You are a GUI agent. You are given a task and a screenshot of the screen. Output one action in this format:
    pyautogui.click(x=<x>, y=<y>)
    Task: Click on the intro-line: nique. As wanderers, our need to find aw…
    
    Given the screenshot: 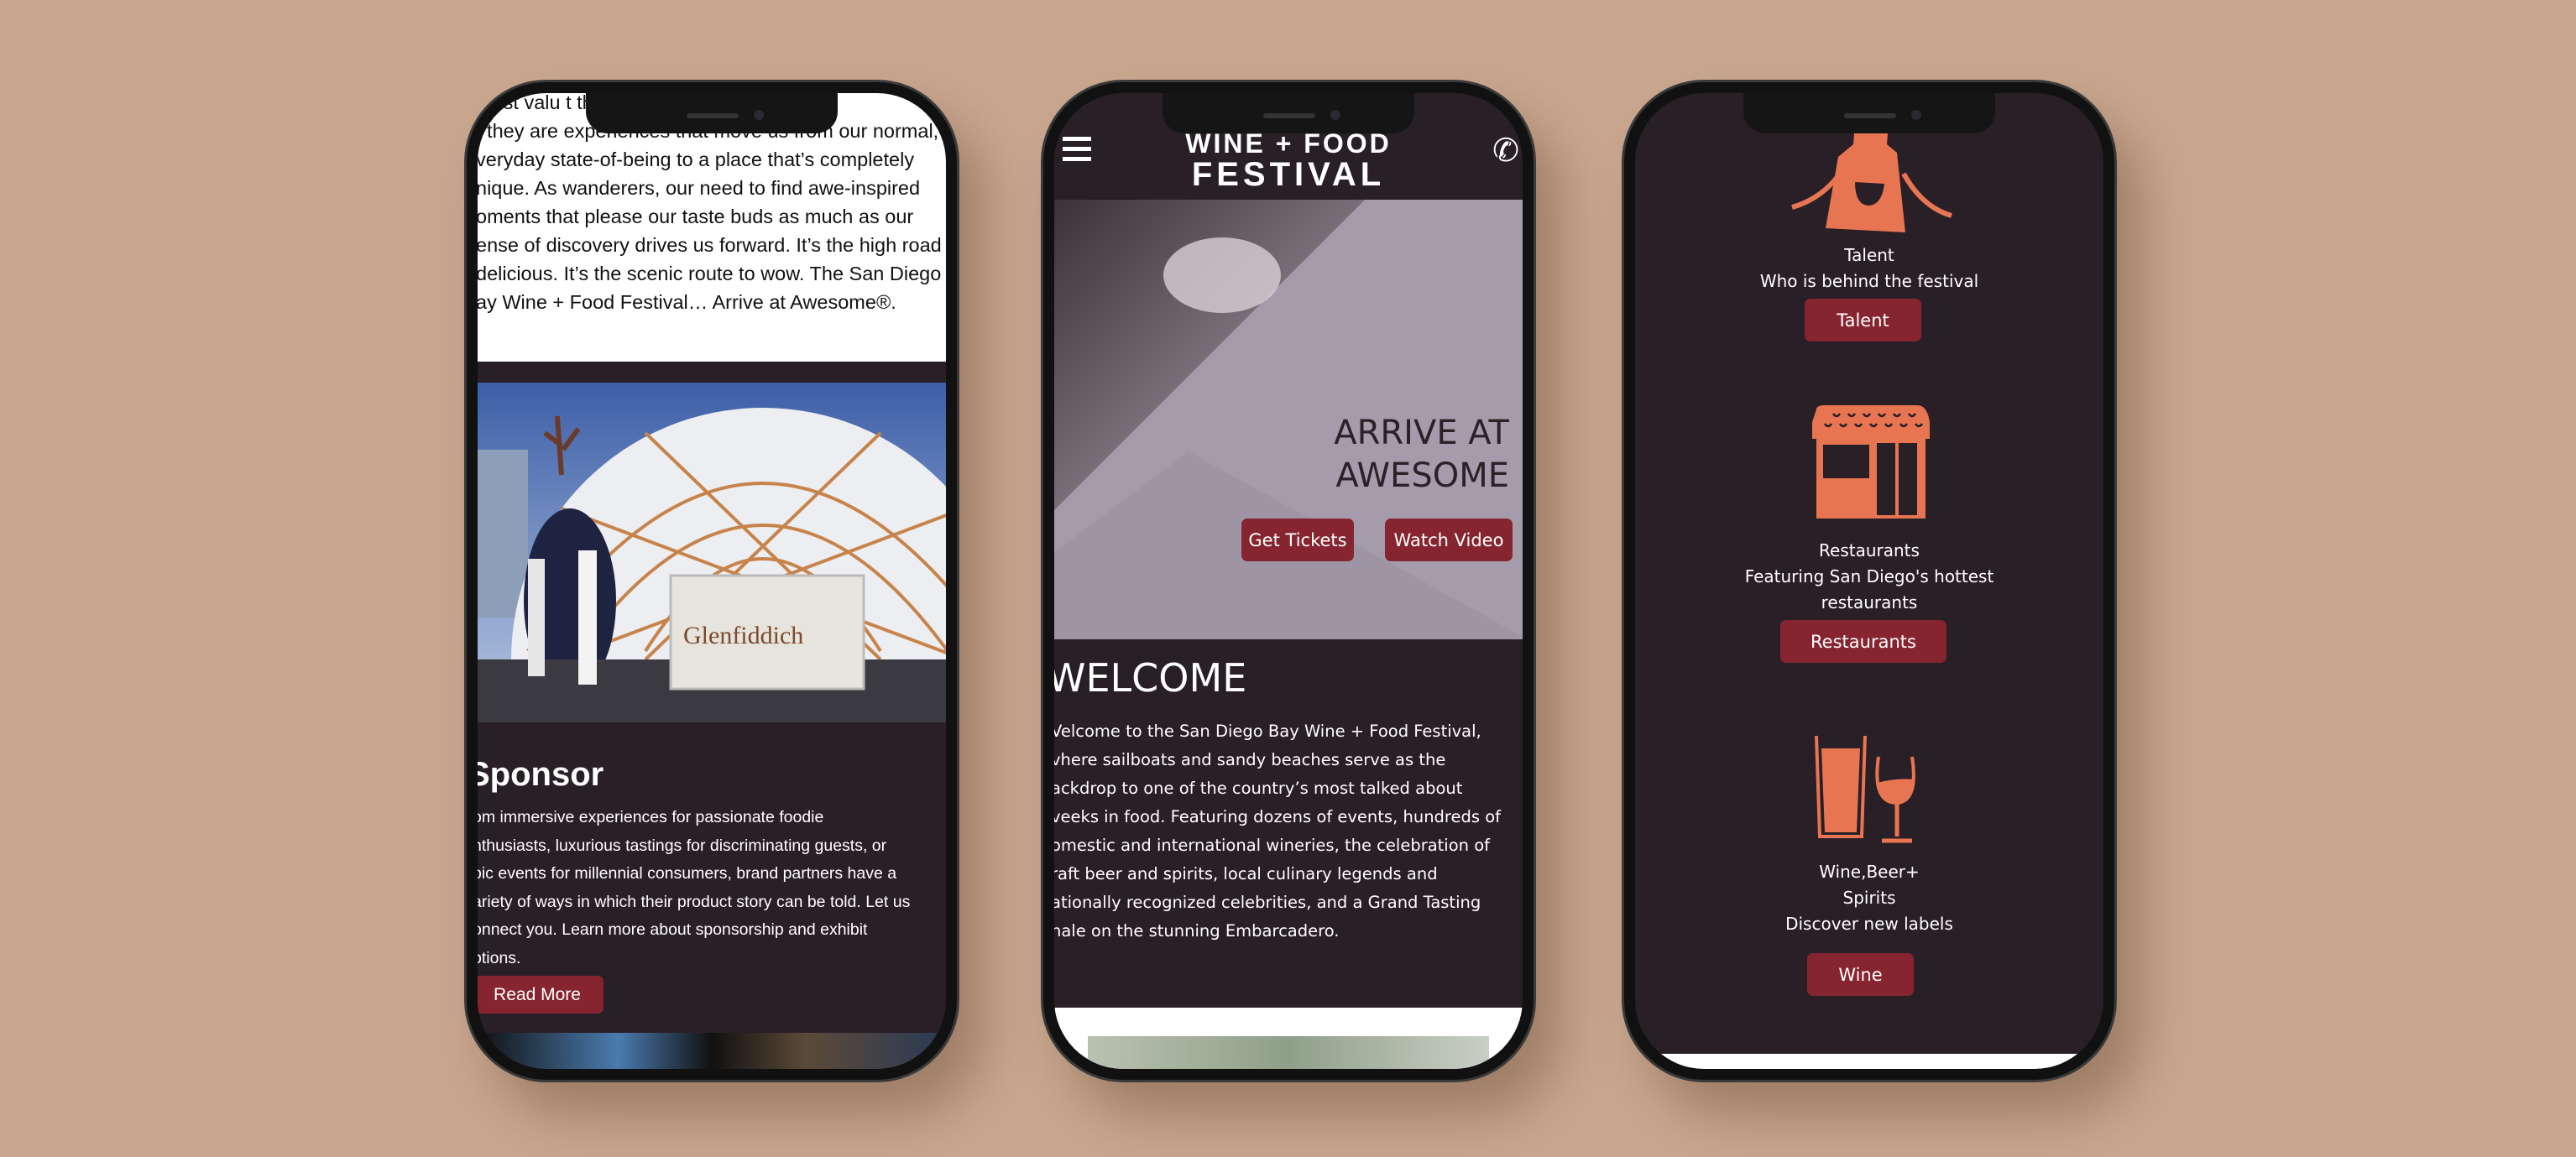 What is the action you would take?
    pyautogui.click(x=699, y=188)
    